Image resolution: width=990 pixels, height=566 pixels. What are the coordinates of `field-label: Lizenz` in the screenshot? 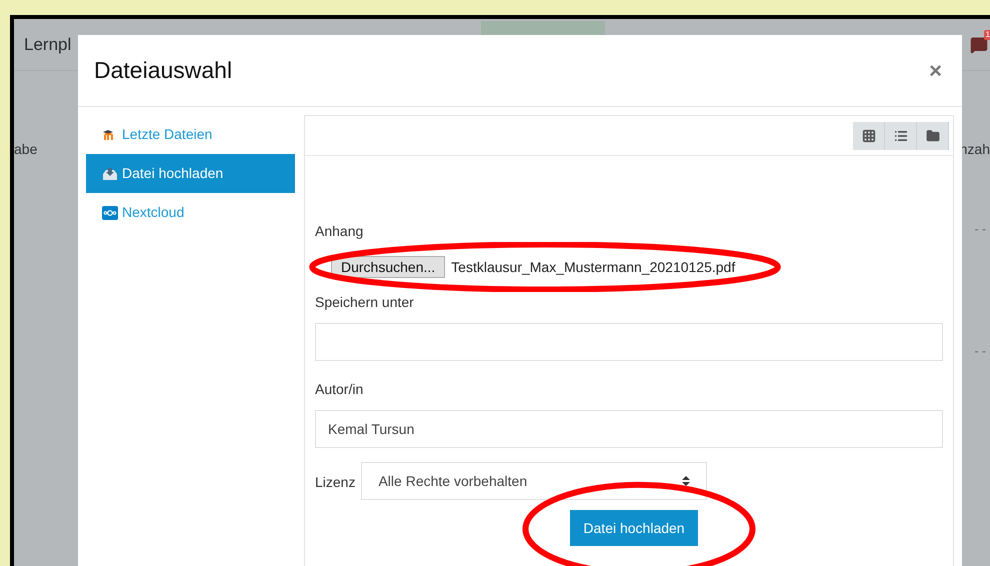 It's located at (335, 482).